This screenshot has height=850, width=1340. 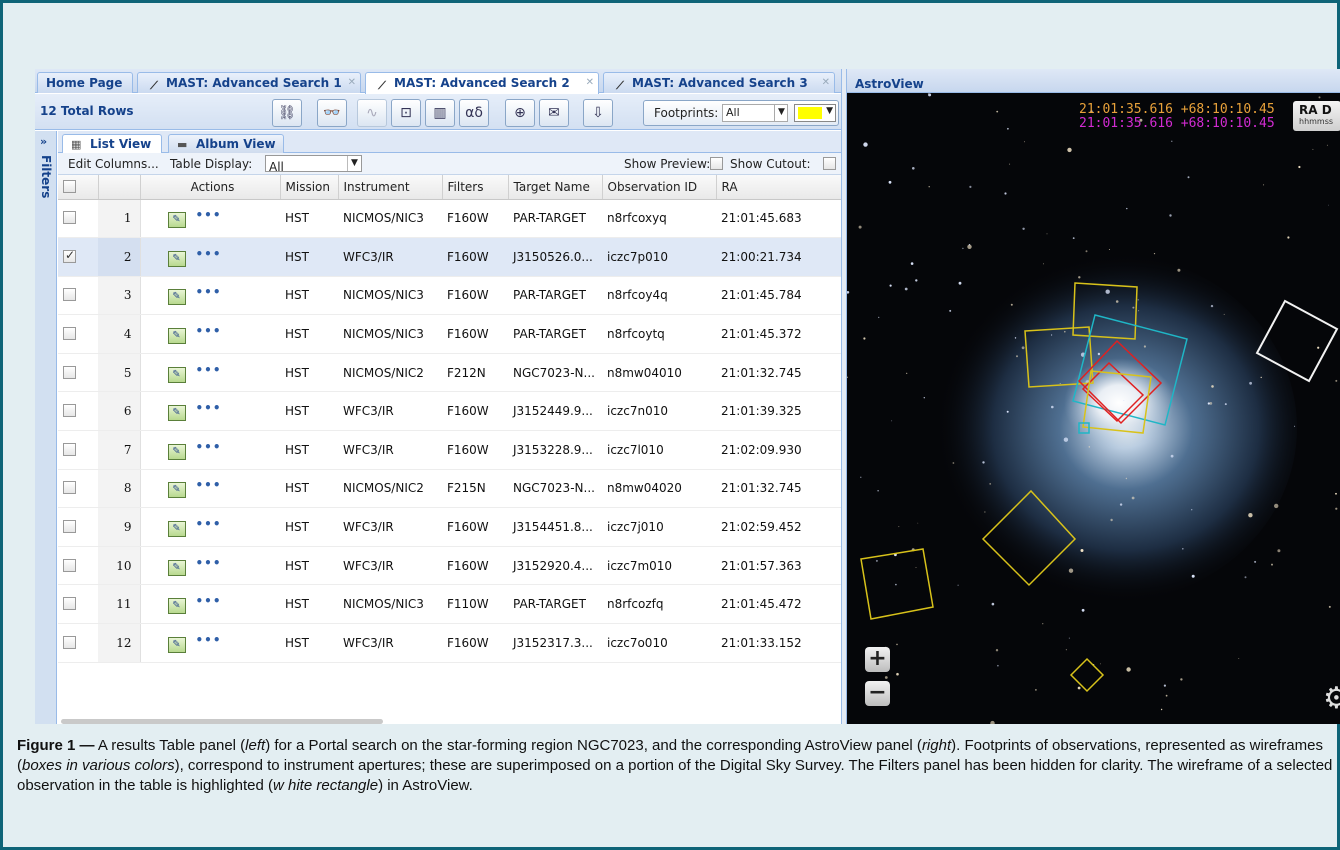 I want to click on cell-ra: 21:01:39.325, so click(x=778, y=411).